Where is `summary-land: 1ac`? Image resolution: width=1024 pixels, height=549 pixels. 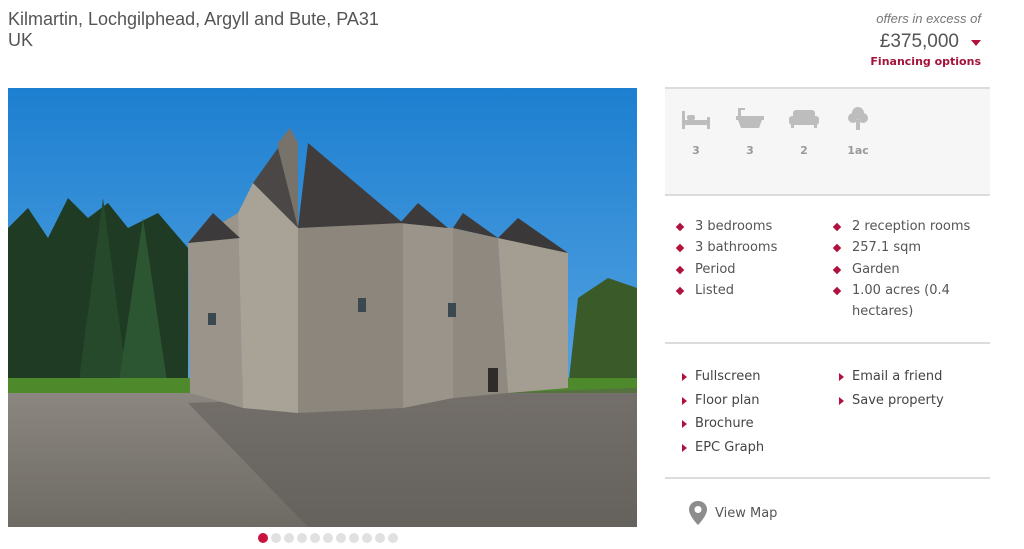 summary-land: 1ac is located at coordinates (858, 131).